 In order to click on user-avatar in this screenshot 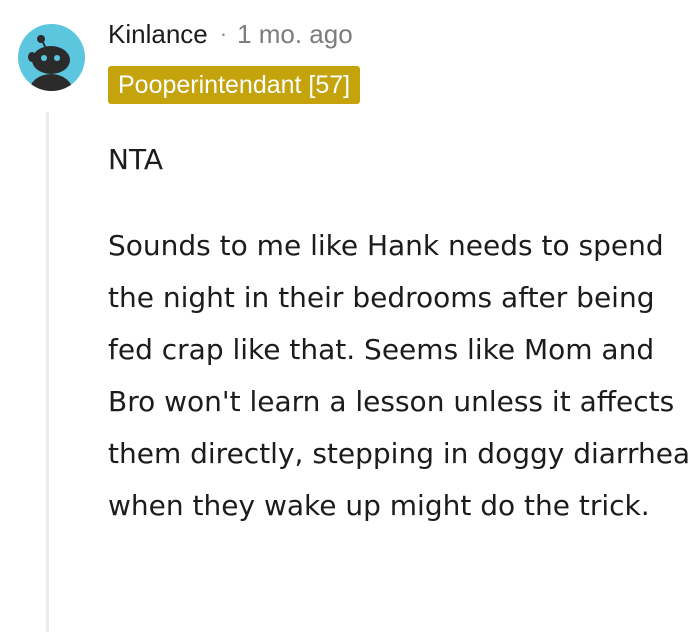, I will do `click(51, 57)`.